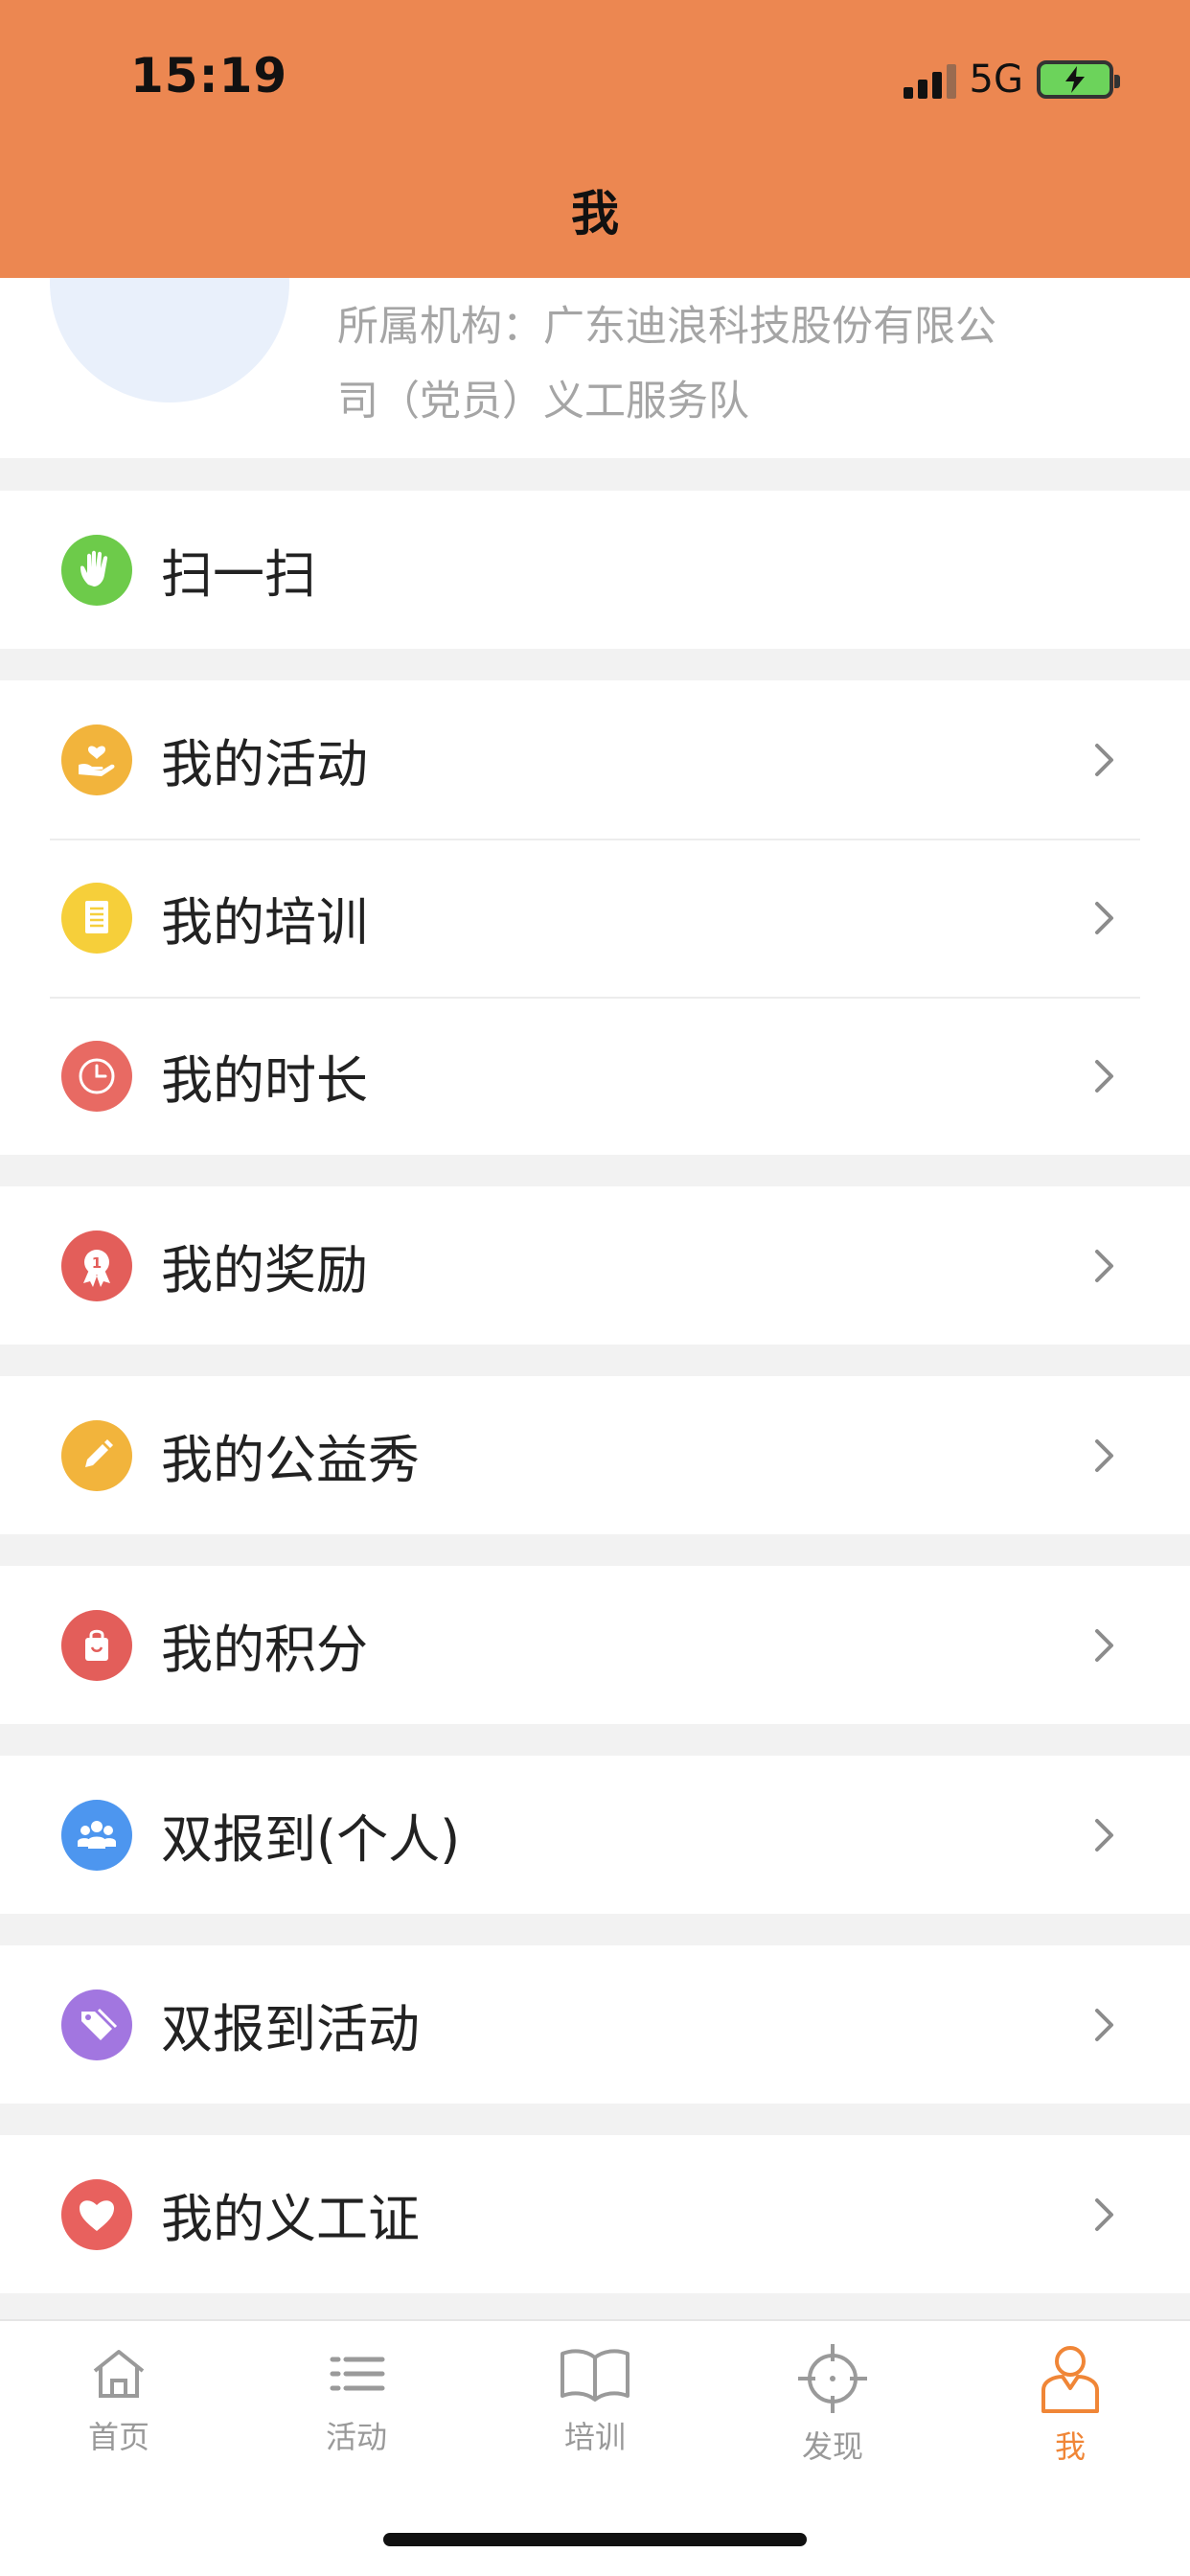 The height and width of the screenshot is (2576, 1190). What do you see at coordinates (97, 2214) in the screenshot?
I see `heart-icon` at bounding box center [97, 2214].